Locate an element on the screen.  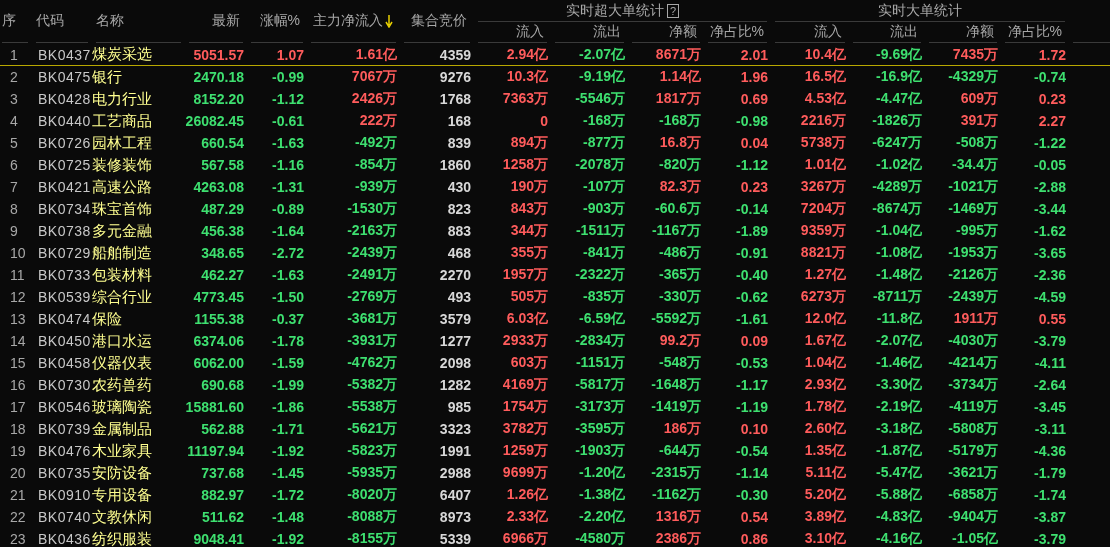
table-row: 17 BK0546玻璃陶瓷 15881.60 -1.86 -5538万 985 1754万 -3173万 -1419万 -1.19 1.78亿 -2.19亿 -4119万 -3.45 is located at coordinates (555, 407).